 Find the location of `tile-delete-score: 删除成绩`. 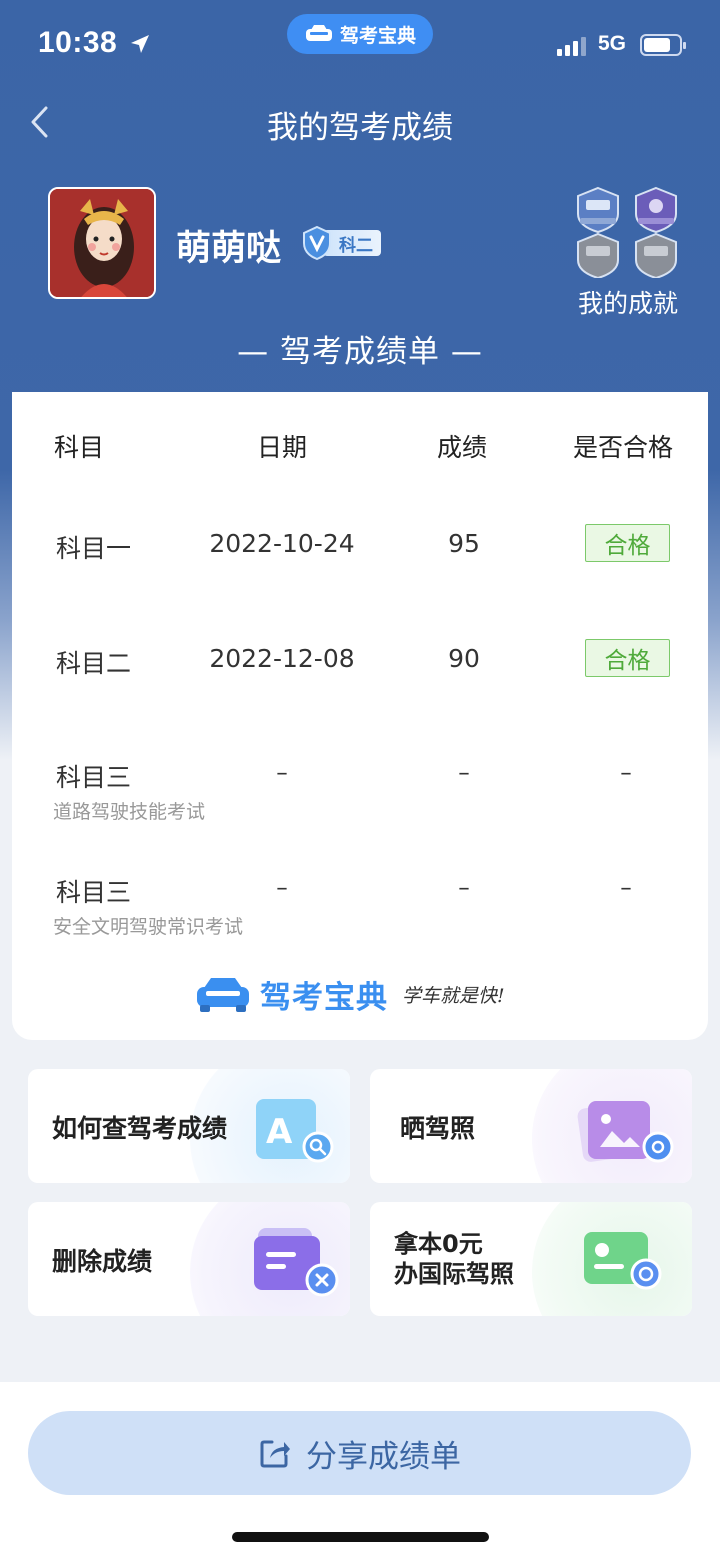

tile-delete-score: 删除成绩 is located at coordinates (189, 1259).